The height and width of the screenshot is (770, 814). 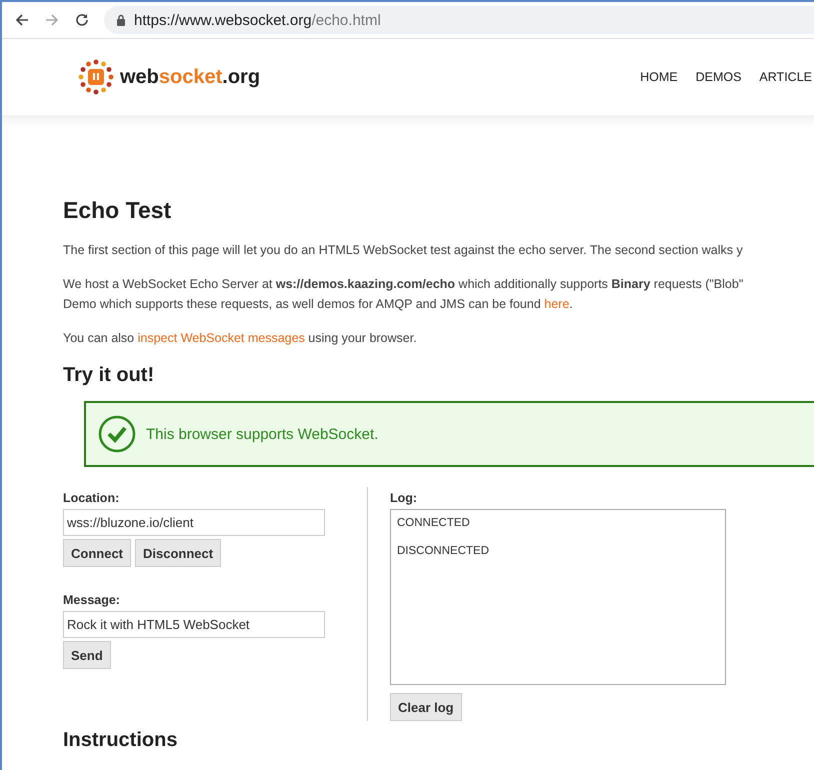 What do you see at coordinates (117, 210) in the screenshot?
I see `page-heading: Echo Test` at bounding box center [117, 210].